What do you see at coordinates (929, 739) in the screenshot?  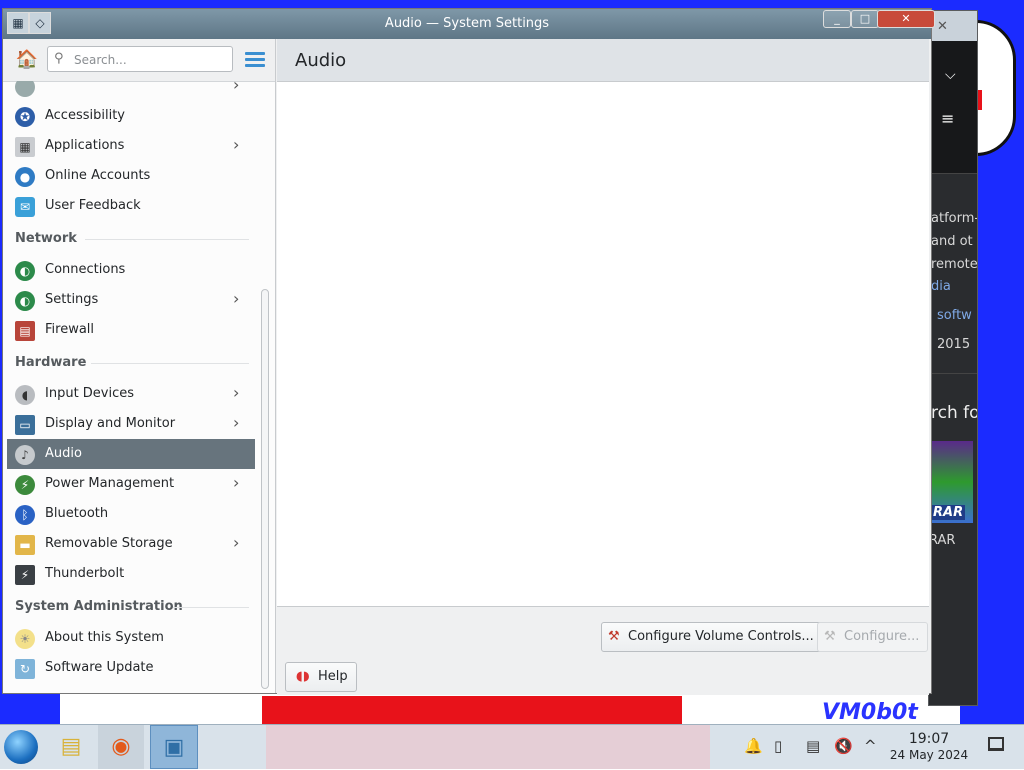 I see `clock-time: 19:07` at bounding box center [929, 739].